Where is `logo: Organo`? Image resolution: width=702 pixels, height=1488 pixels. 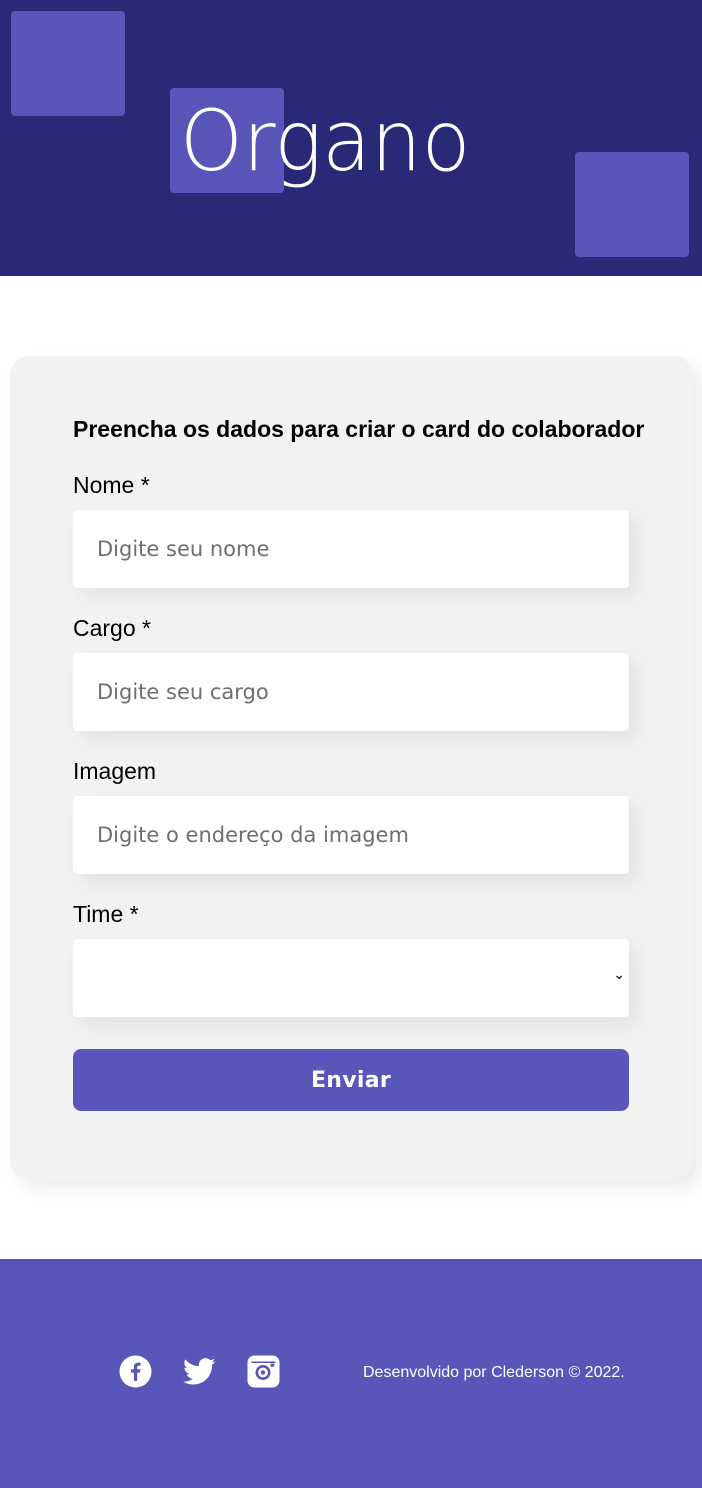 logo: Organo is located at coordinates (325, 141).